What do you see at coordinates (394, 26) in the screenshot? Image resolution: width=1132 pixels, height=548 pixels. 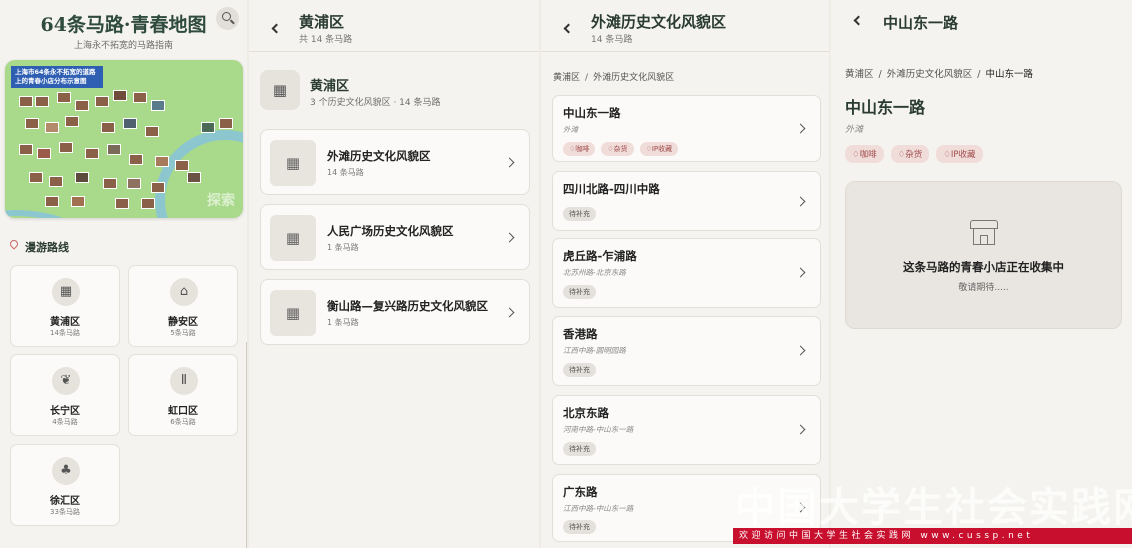 I see `header: 黄浦区 共 14 条马路` at bounding box center [394, 26].